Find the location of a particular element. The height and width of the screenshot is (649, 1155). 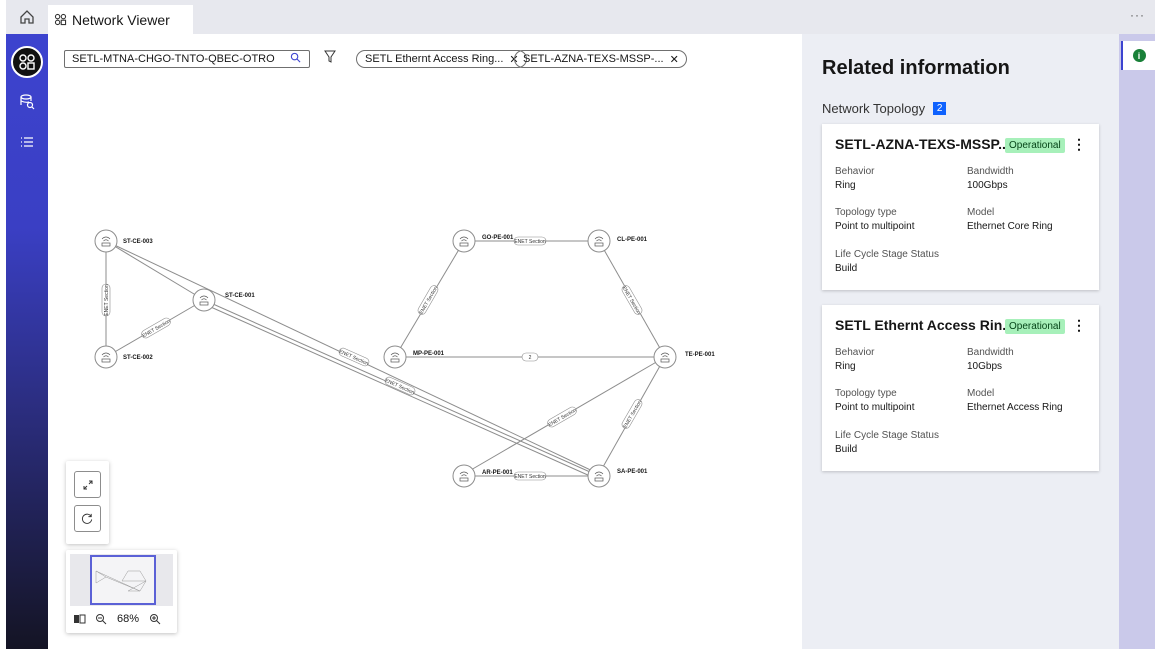

fit-view-button is located at coordinates (87, 484).